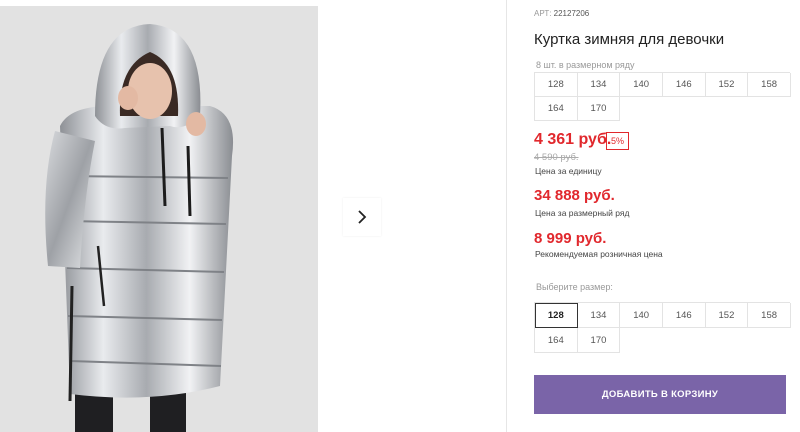 This screenshot has height=432, width=800. I want to click on unit-price: 4 361 руб., so click(573, 139).